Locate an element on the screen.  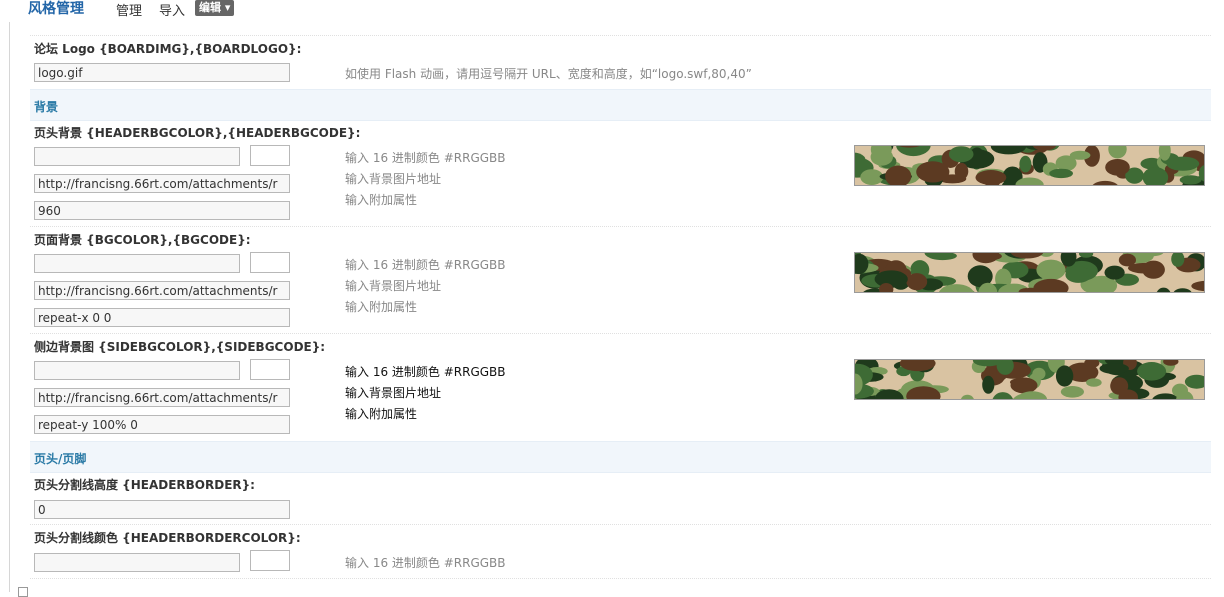
header-bg-label: 页头背景 {HEADERBGCOLOR},{HEADERBGCODE}: is located at coordinates (197, 133).